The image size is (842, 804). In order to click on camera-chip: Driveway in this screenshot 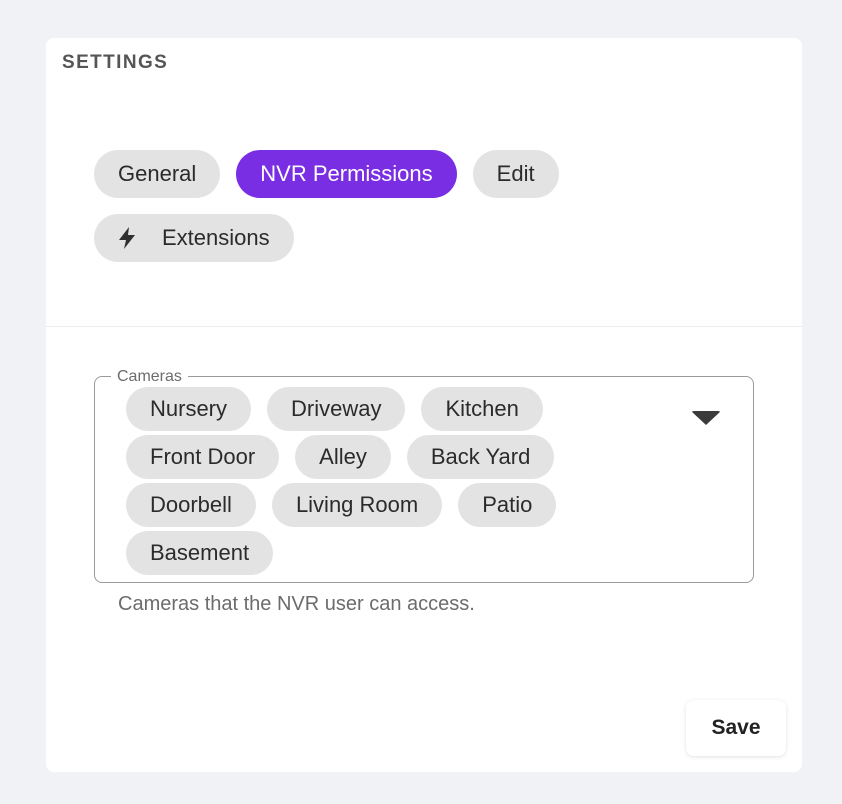, I will do `click(336, 409)`.